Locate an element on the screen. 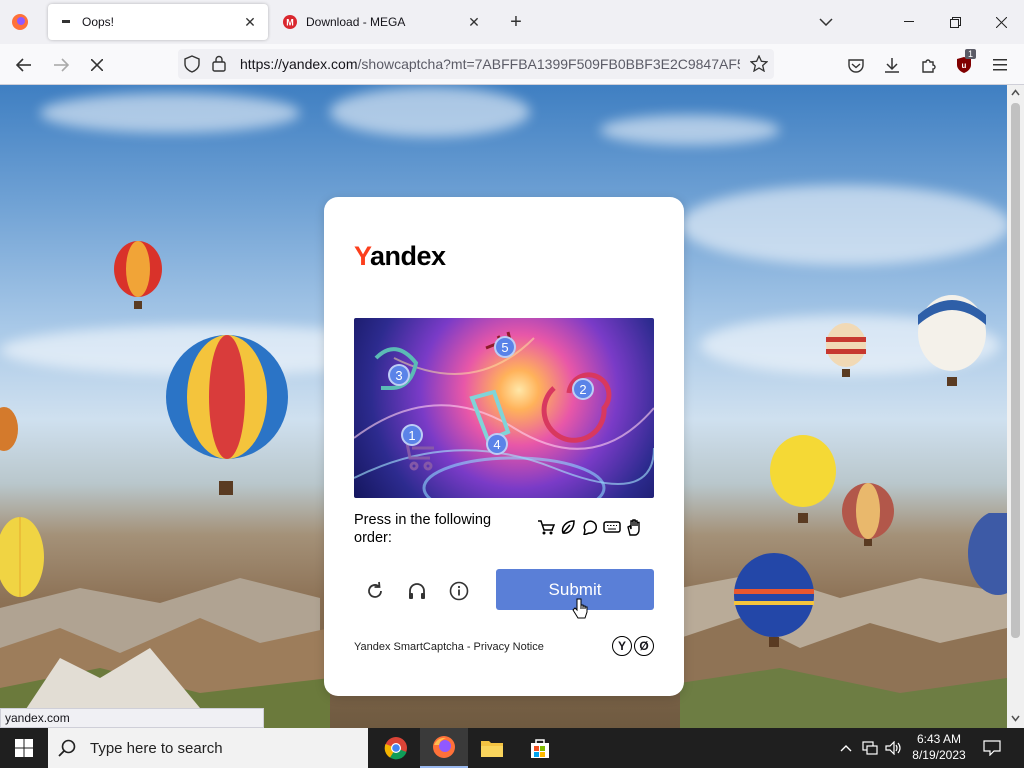 The height and width of the screenshot is (768, 1024). downloads-button is located at coordinates (892, 65).